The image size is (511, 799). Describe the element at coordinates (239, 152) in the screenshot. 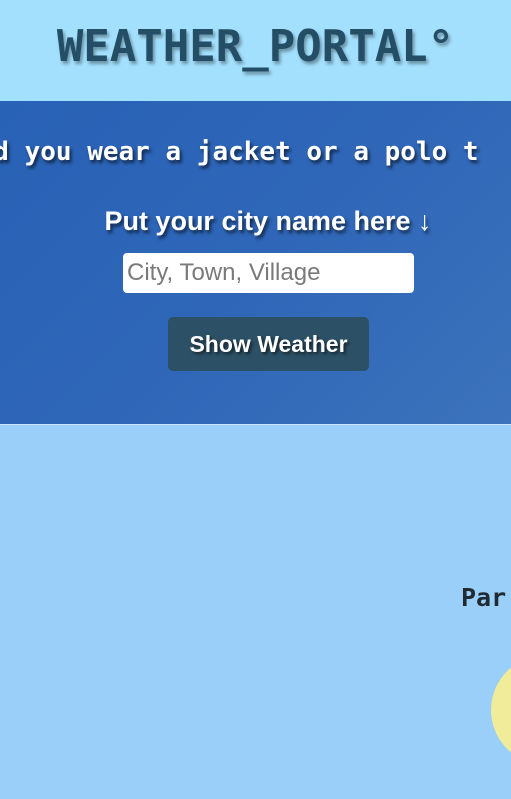

I see `scrolling-question: uld you wear a jacket or a polo t` at that location.